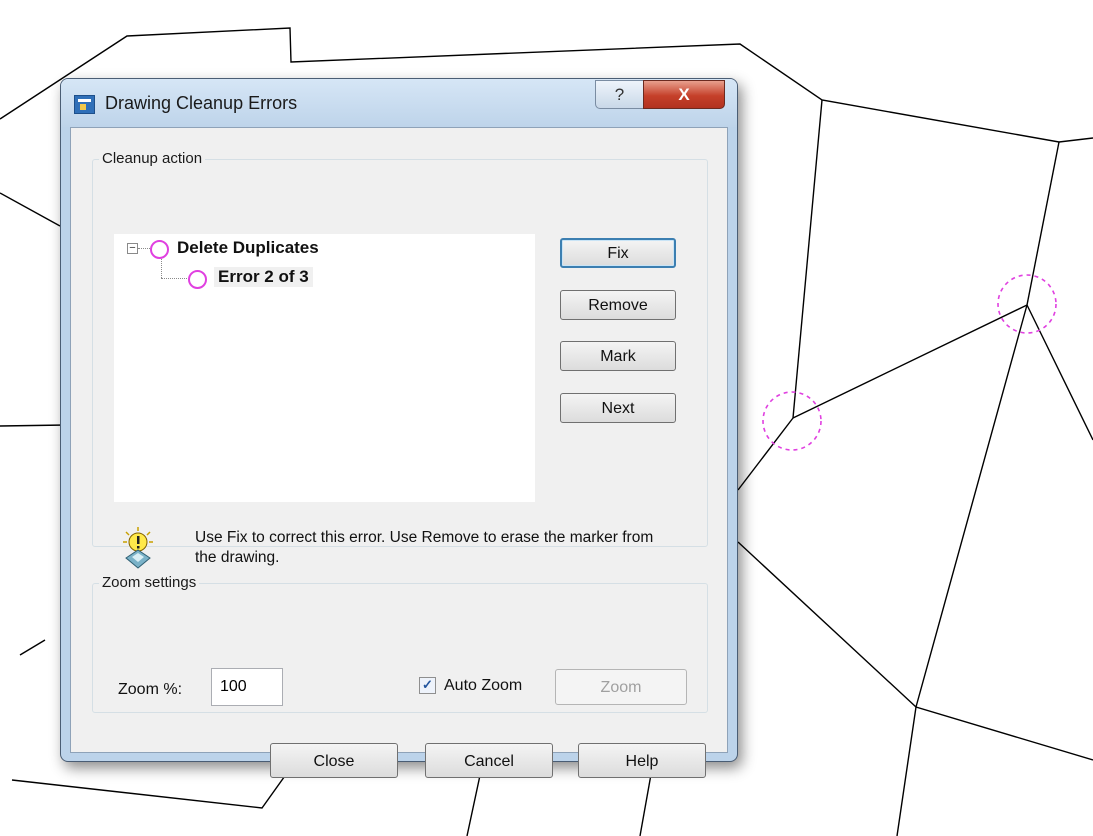  What do you see at coordinates (138, 548) in the screenshot?
I see `lightbulb-icon` at bounding box center [138, 548].